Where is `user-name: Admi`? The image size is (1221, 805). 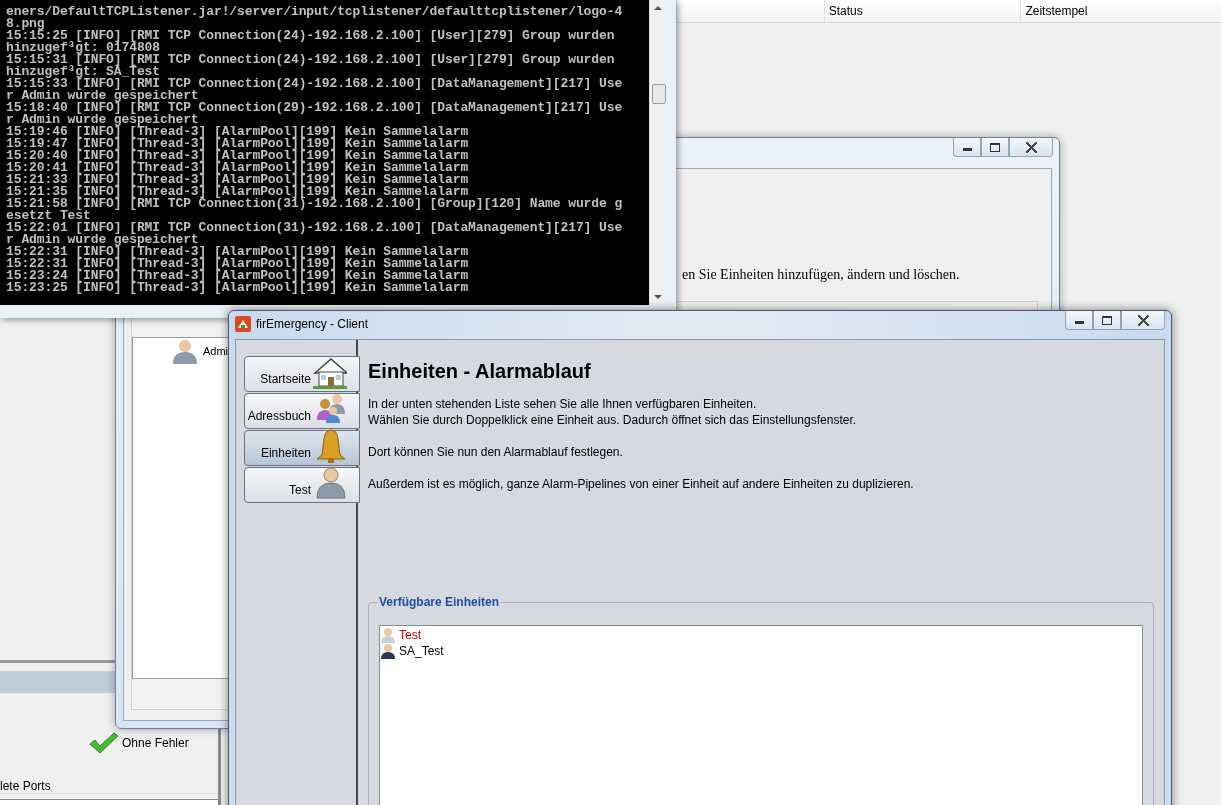 user-name: Admi is located at coordinates (216, 351).